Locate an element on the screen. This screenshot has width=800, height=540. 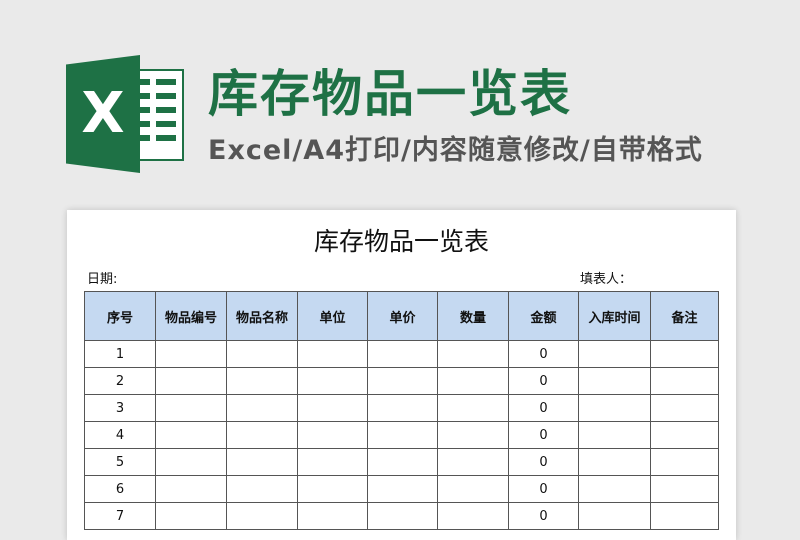
table-row: 10 is located at coordinates (401, 354).